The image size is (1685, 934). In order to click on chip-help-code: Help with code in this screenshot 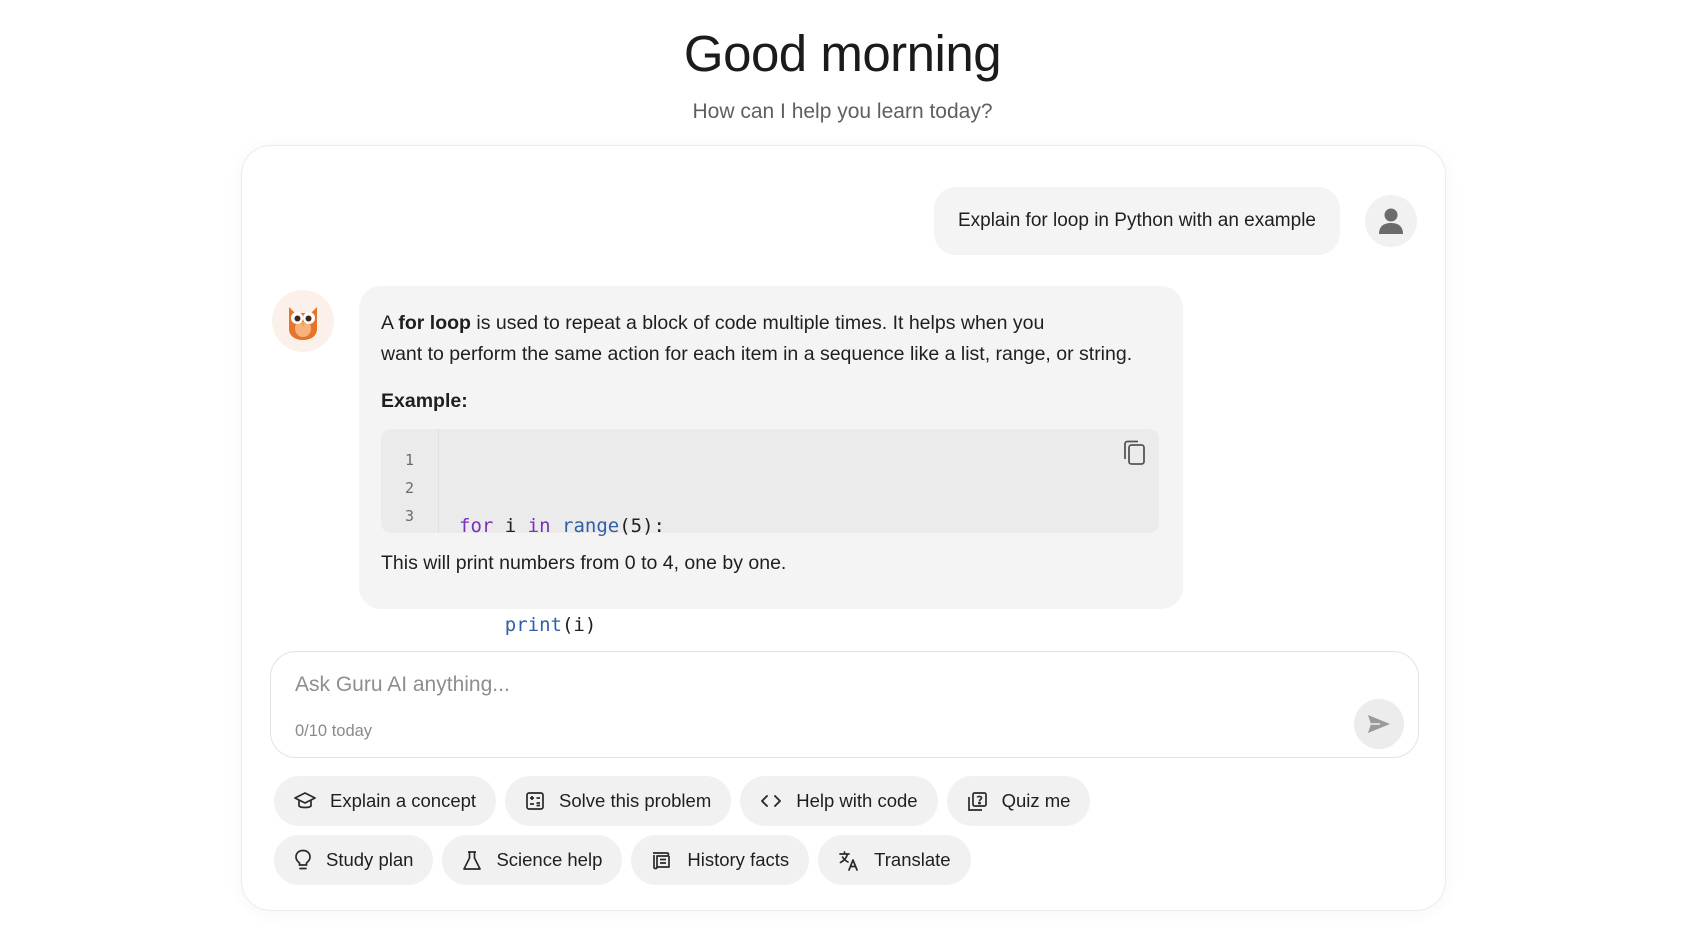, I will do `click(839, 801)`.